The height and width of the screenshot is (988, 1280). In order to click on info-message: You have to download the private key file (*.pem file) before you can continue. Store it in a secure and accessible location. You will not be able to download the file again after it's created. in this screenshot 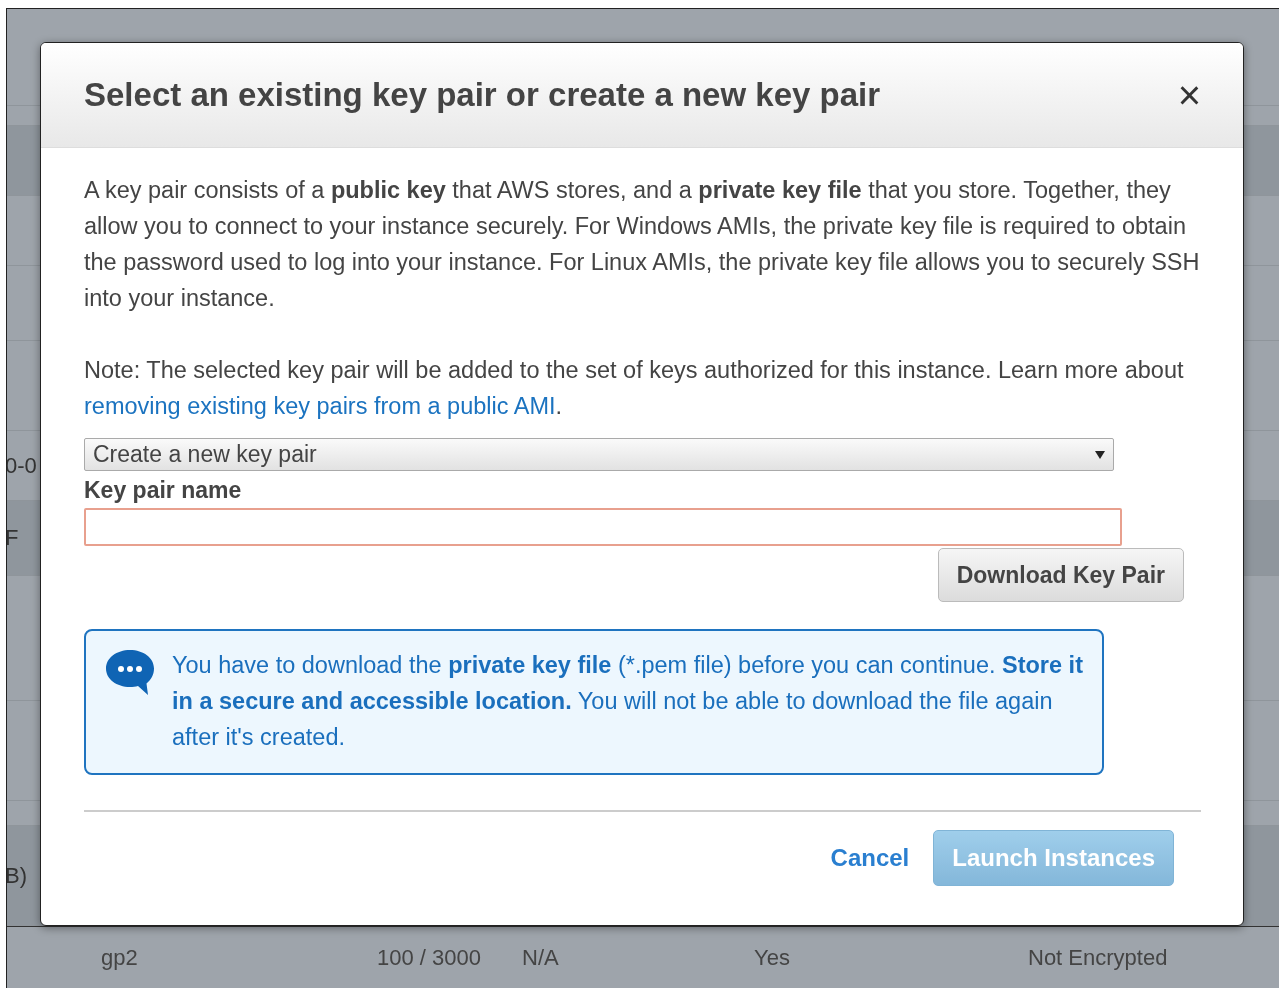, I will do `click(628, 701)`.